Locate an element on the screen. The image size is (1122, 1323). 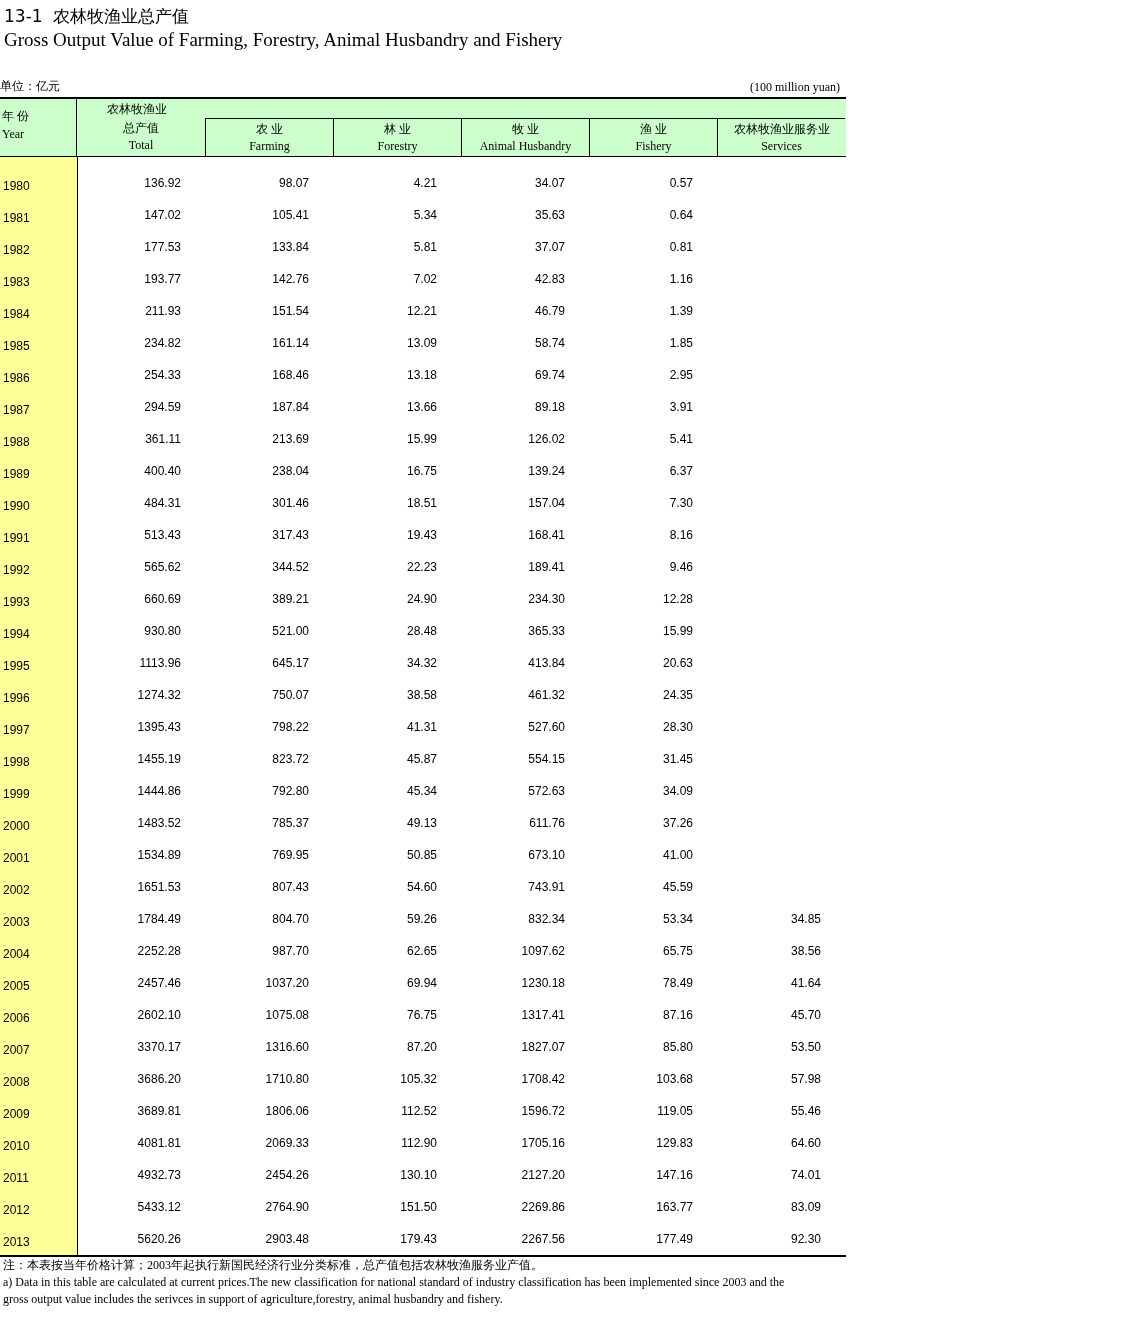
unit-label: (100 million yuan) is located at coordinates (795, 87).